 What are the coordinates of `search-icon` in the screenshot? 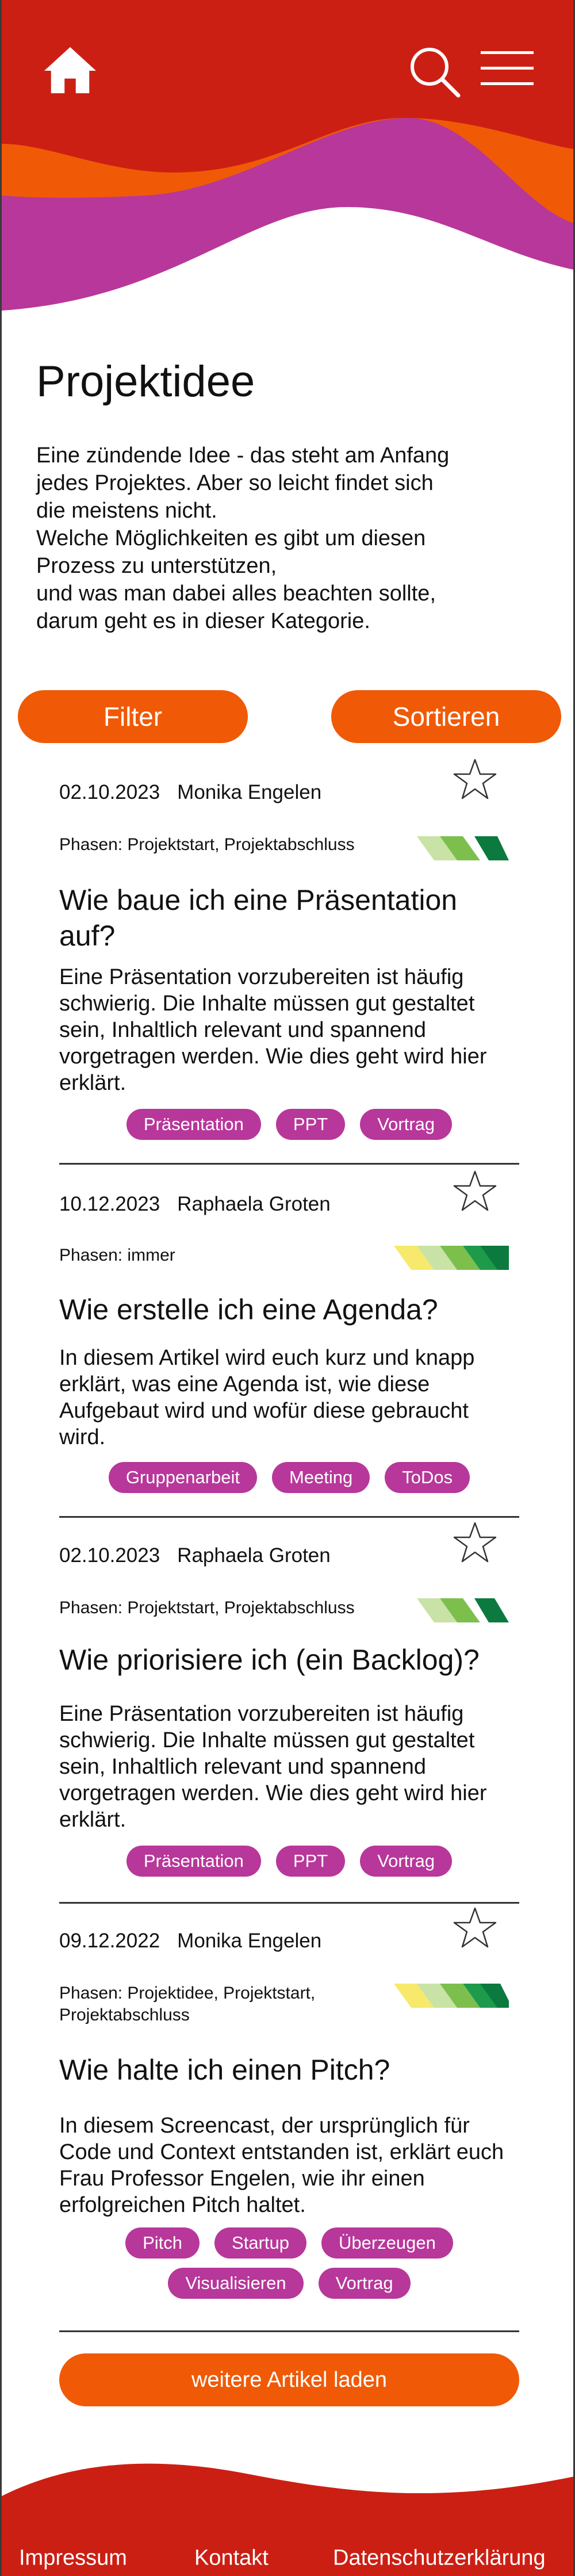 It's located at (434, 71).